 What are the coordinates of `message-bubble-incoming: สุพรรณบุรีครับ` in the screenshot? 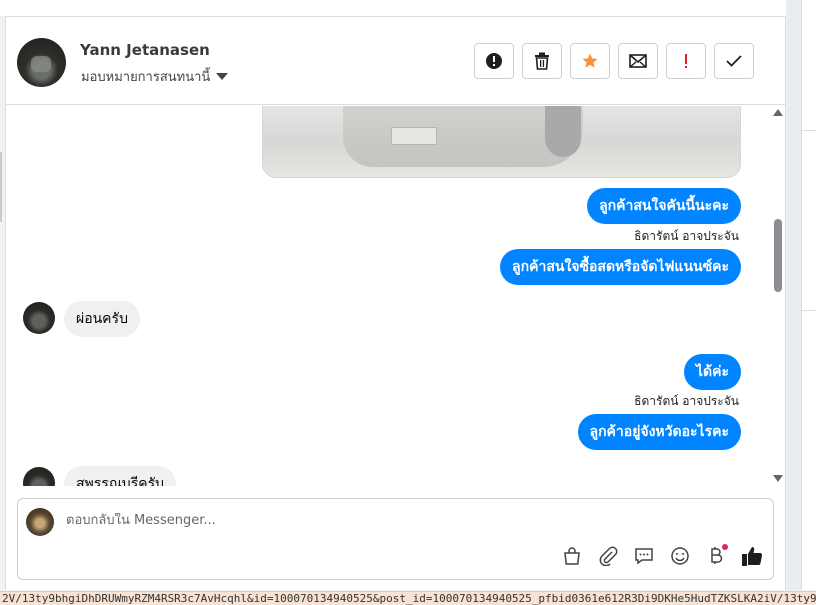 It's located at (120, 476).